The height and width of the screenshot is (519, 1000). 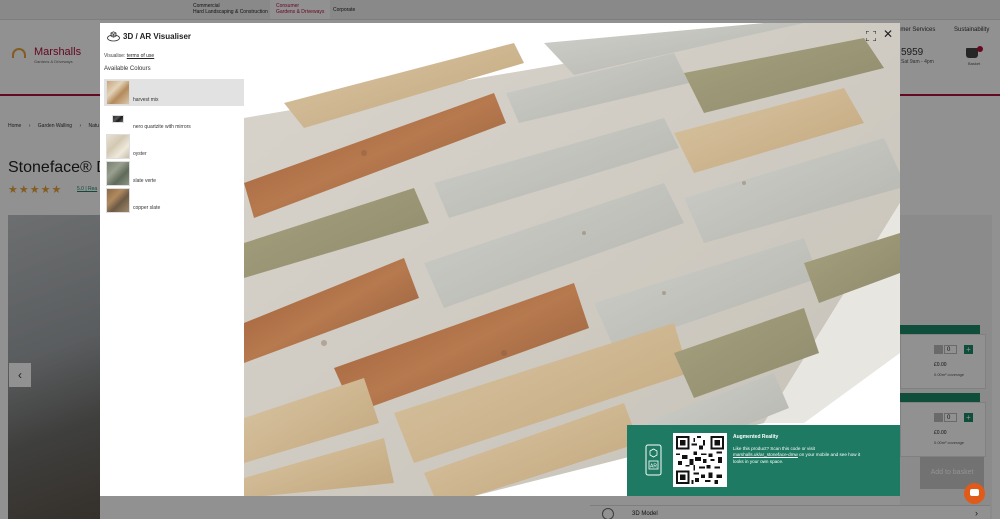 I want to click on colour-option-copper-slate: copper slate, so click(x=174, y=200).